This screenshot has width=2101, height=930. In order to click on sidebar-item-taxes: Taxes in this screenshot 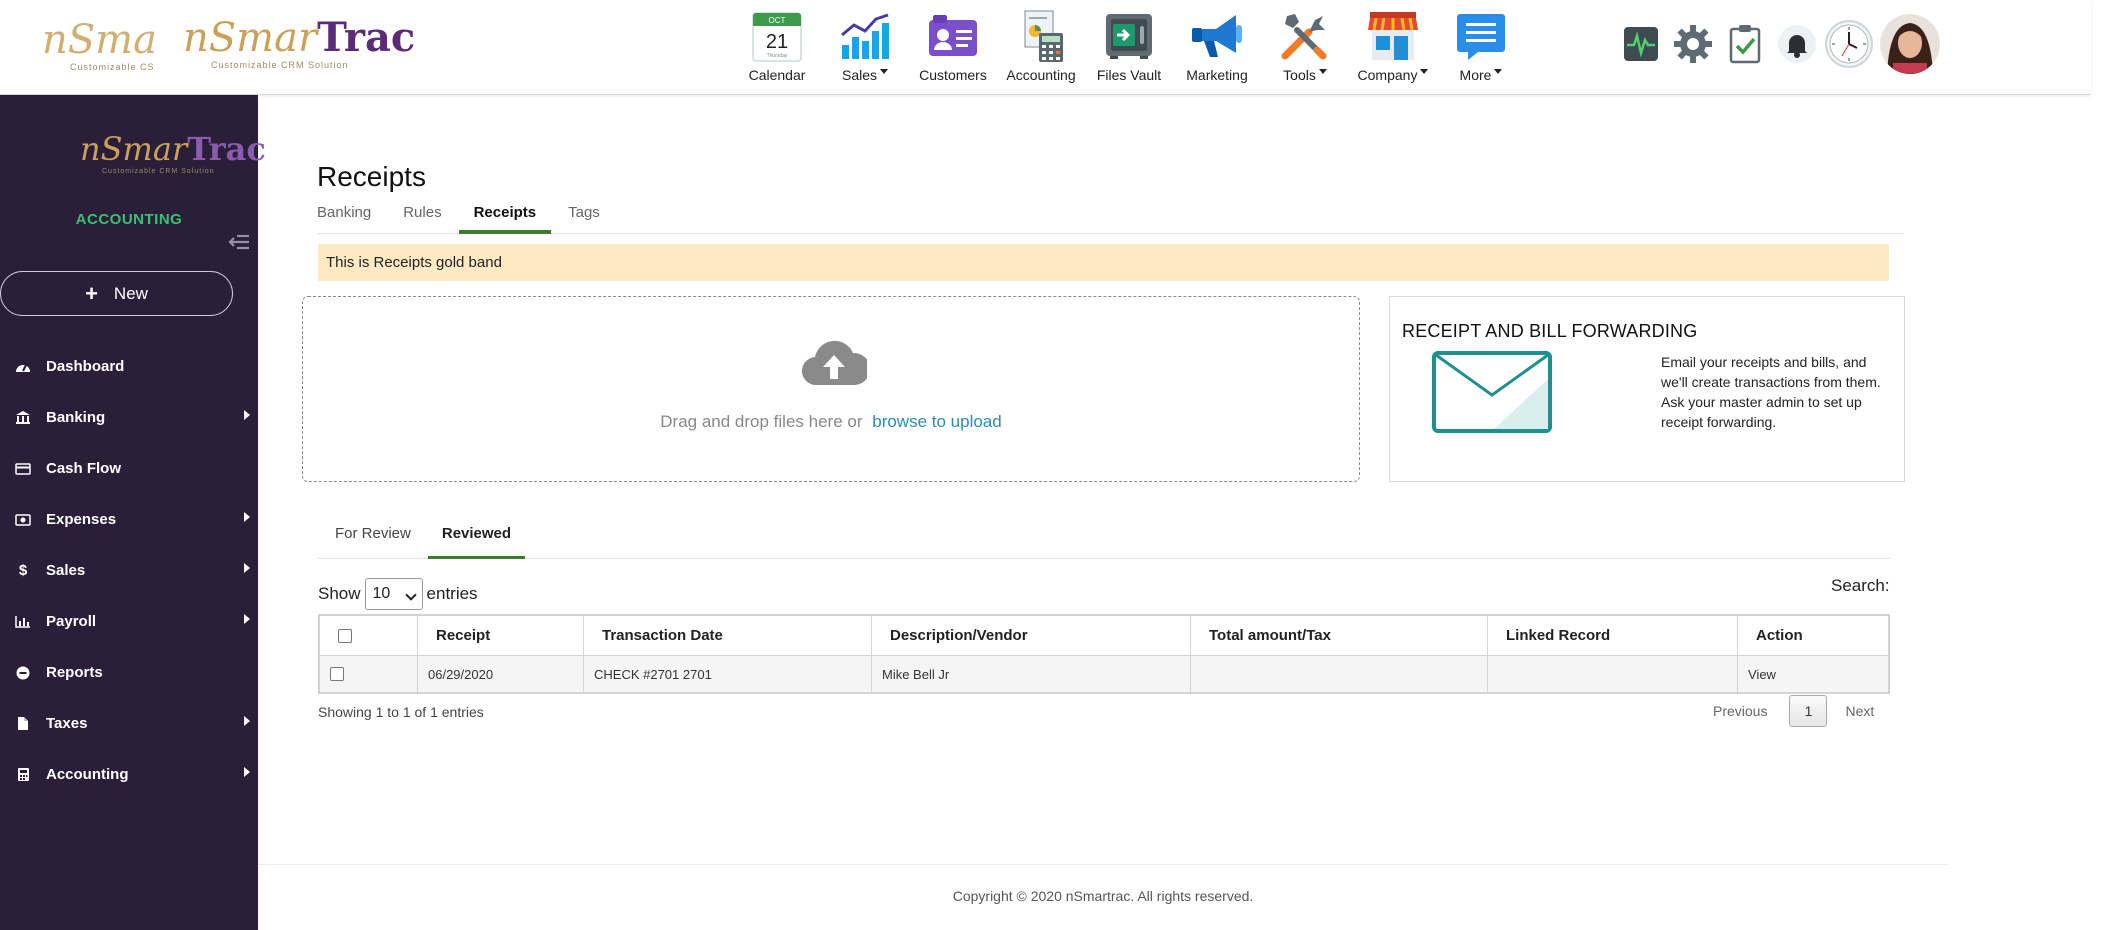, I will do `click(129, 723)`.